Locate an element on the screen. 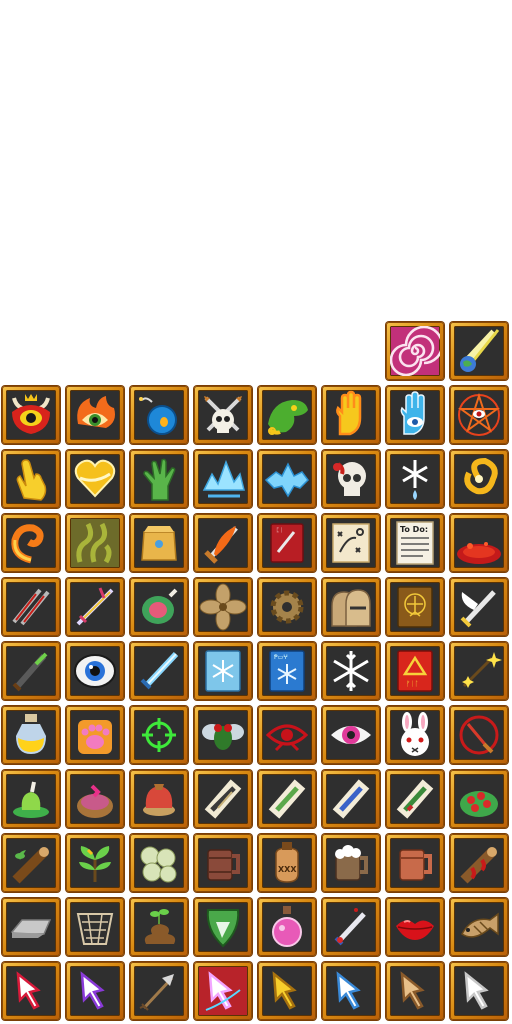 The width and height of the screenshot is (512, 1024). ice-sword-icon is located at coordinates (159, 670).